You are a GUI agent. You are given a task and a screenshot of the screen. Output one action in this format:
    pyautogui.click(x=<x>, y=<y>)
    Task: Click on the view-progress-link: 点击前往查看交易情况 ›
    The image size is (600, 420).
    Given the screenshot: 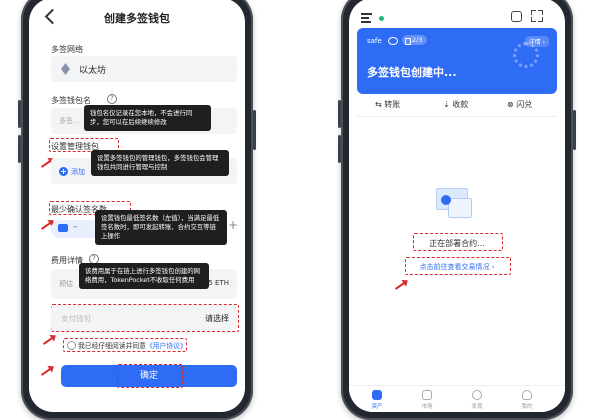 What is the action you would take?
    pyautogui.click(x=457, y=267)
    